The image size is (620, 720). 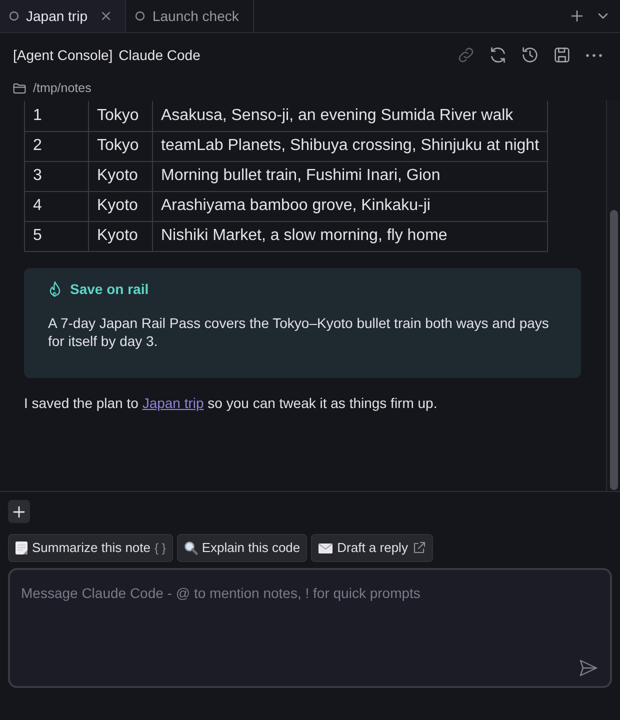 I want to click on notepad-icon, so click(x=21, y=548).